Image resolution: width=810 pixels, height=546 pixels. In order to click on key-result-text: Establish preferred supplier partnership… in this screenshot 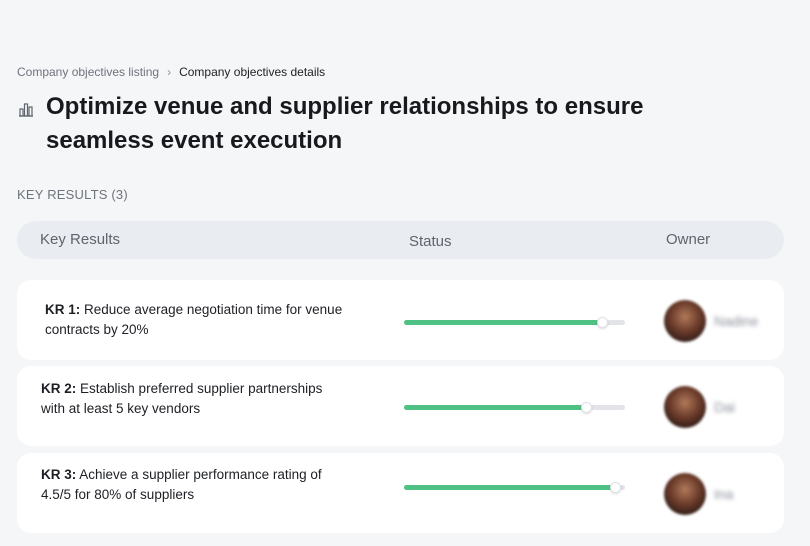, I will do `click(182, 398)`.